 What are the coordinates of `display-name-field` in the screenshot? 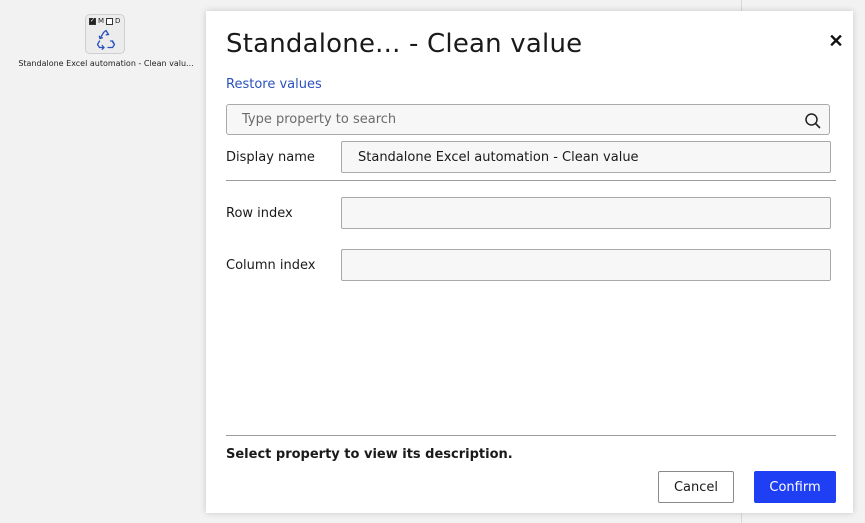 It's located at (586, 157).